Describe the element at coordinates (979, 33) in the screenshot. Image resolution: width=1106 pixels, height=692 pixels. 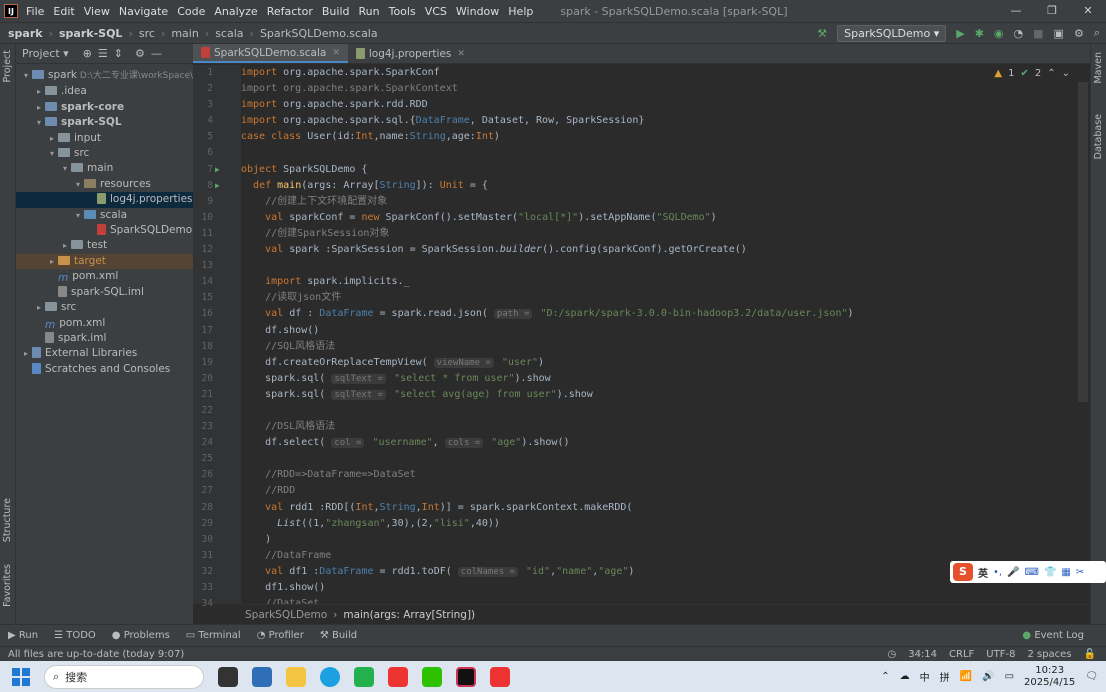
I see `debug-icon: ✱` at that location.